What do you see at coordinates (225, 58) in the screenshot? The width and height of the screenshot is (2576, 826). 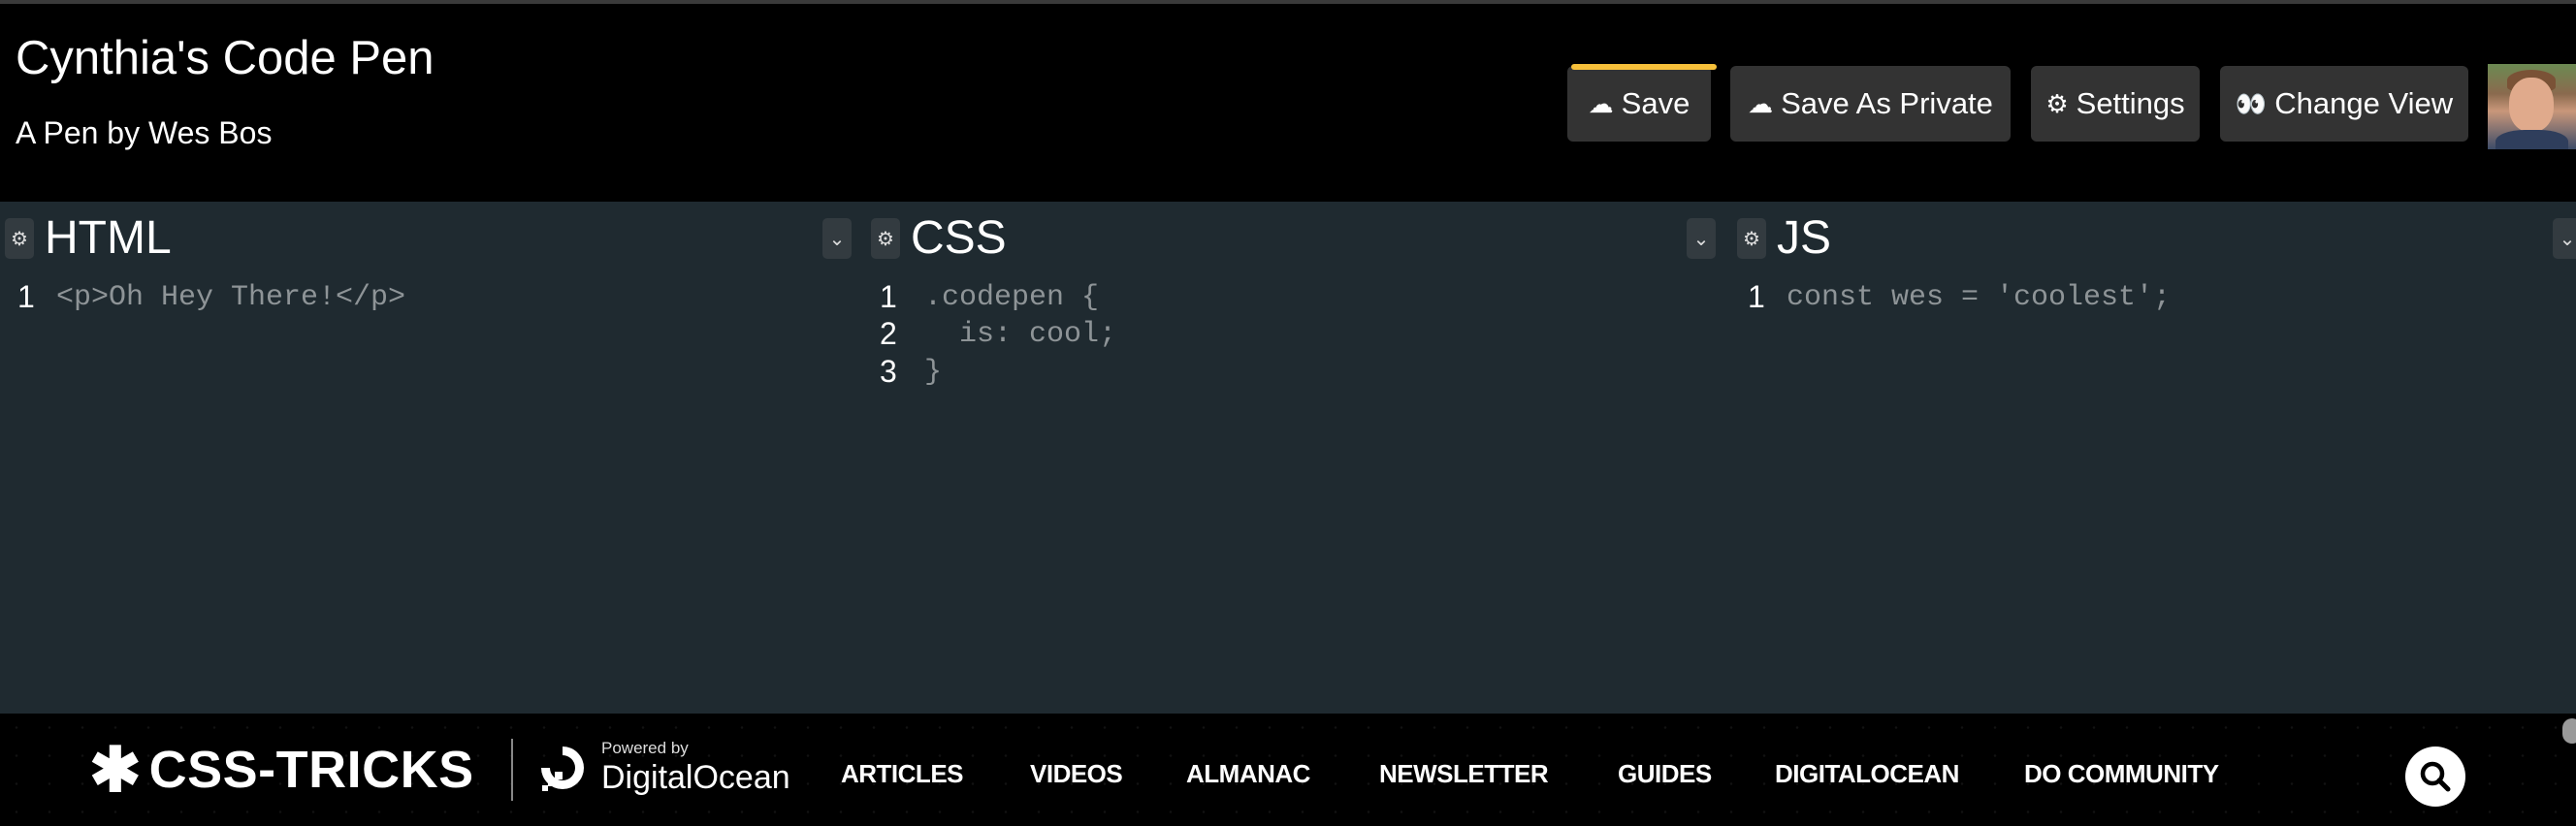 I see `pen-title: Cynthia's Code Pen` at bounding box center [225, 58].